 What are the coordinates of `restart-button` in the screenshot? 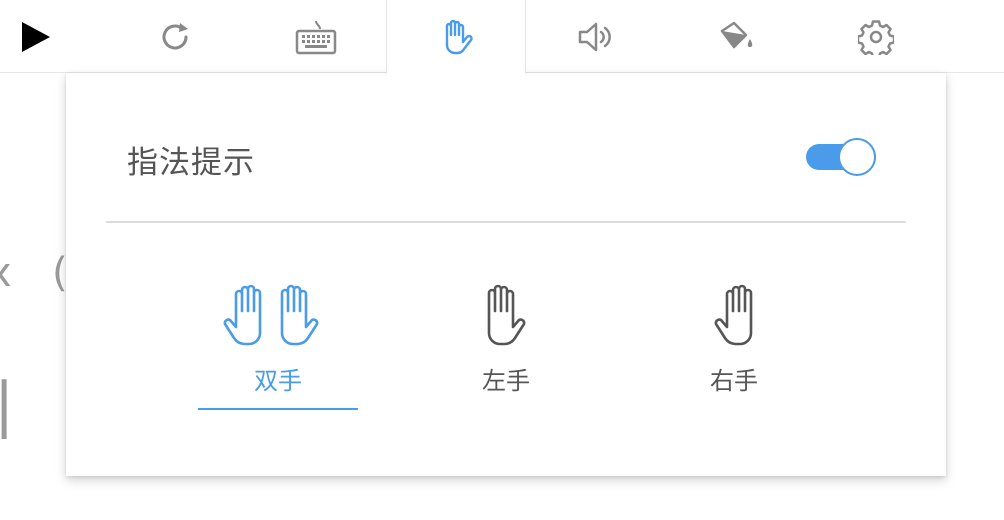 It's located at (176, 36).